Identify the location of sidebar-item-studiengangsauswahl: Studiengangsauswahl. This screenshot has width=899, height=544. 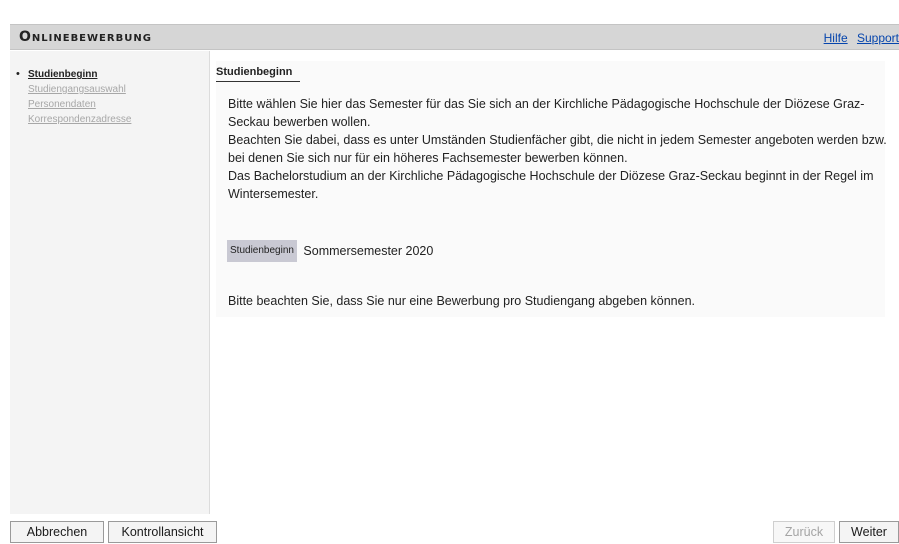
(112, 89).